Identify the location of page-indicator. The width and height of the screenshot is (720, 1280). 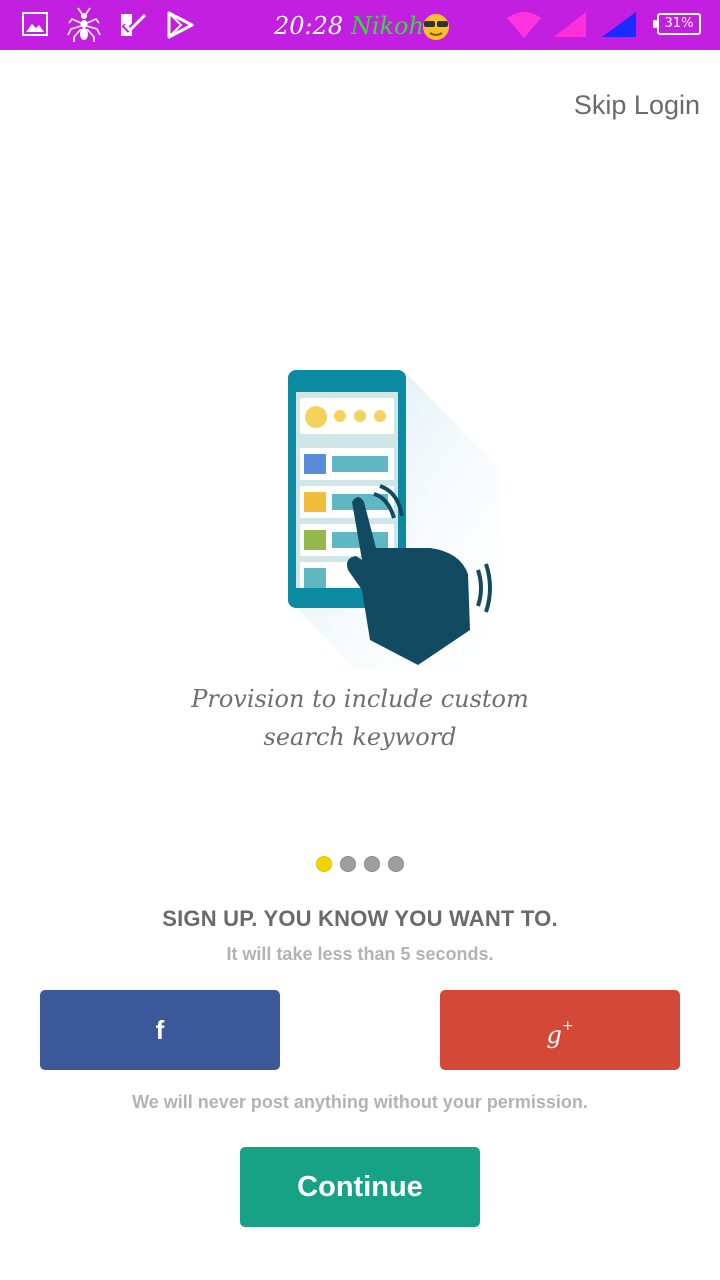
(360, 864).